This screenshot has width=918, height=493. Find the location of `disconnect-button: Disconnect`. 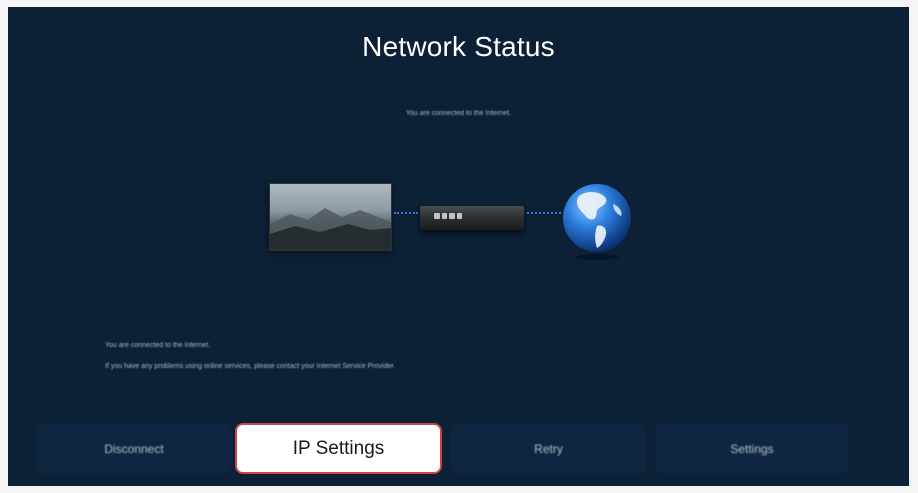

disconnect-button: Disconnect is located at coordinates (134, 448).